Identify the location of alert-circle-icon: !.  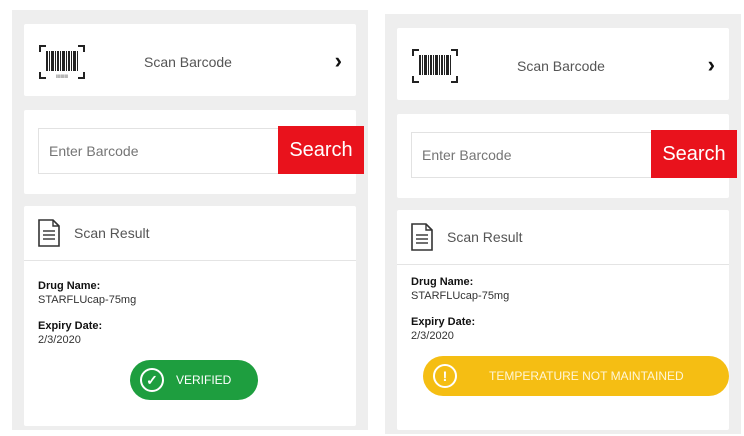
(445, 376).